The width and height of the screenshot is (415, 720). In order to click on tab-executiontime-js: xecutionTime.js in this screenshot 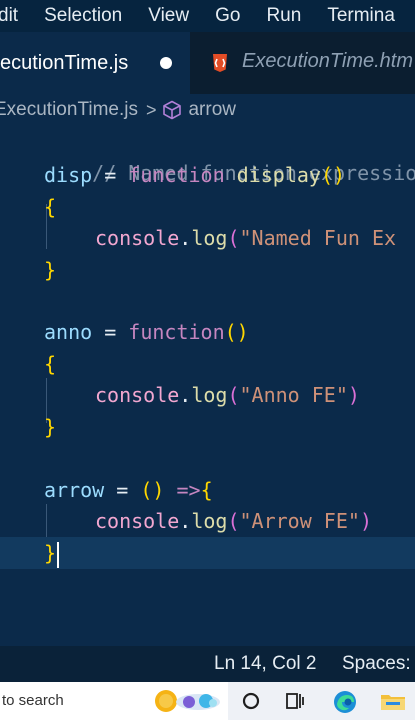, I will do `click(95, 63)`.